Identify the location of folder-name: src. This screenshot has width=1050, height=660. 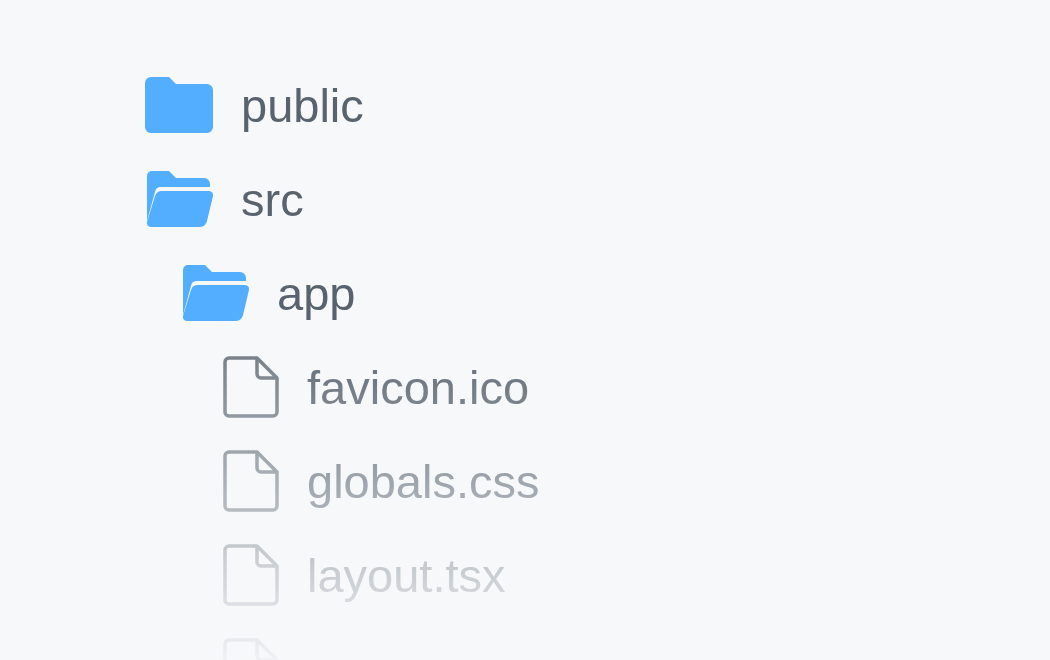
(272, 199).